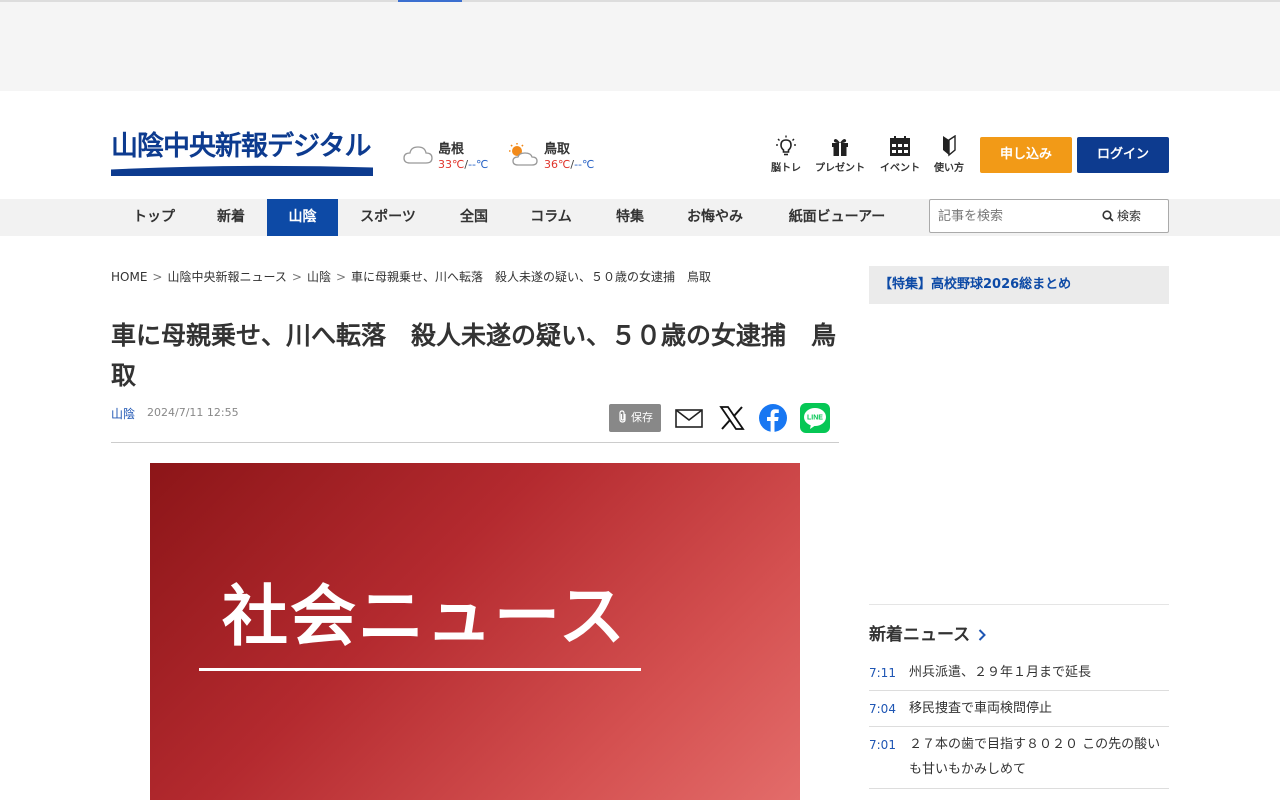 The image size is (1280, 800). What do you see at coordinates (882, 709) in the screenshot?
I see `news-time: 7:04` at bounding box center [882, 709].